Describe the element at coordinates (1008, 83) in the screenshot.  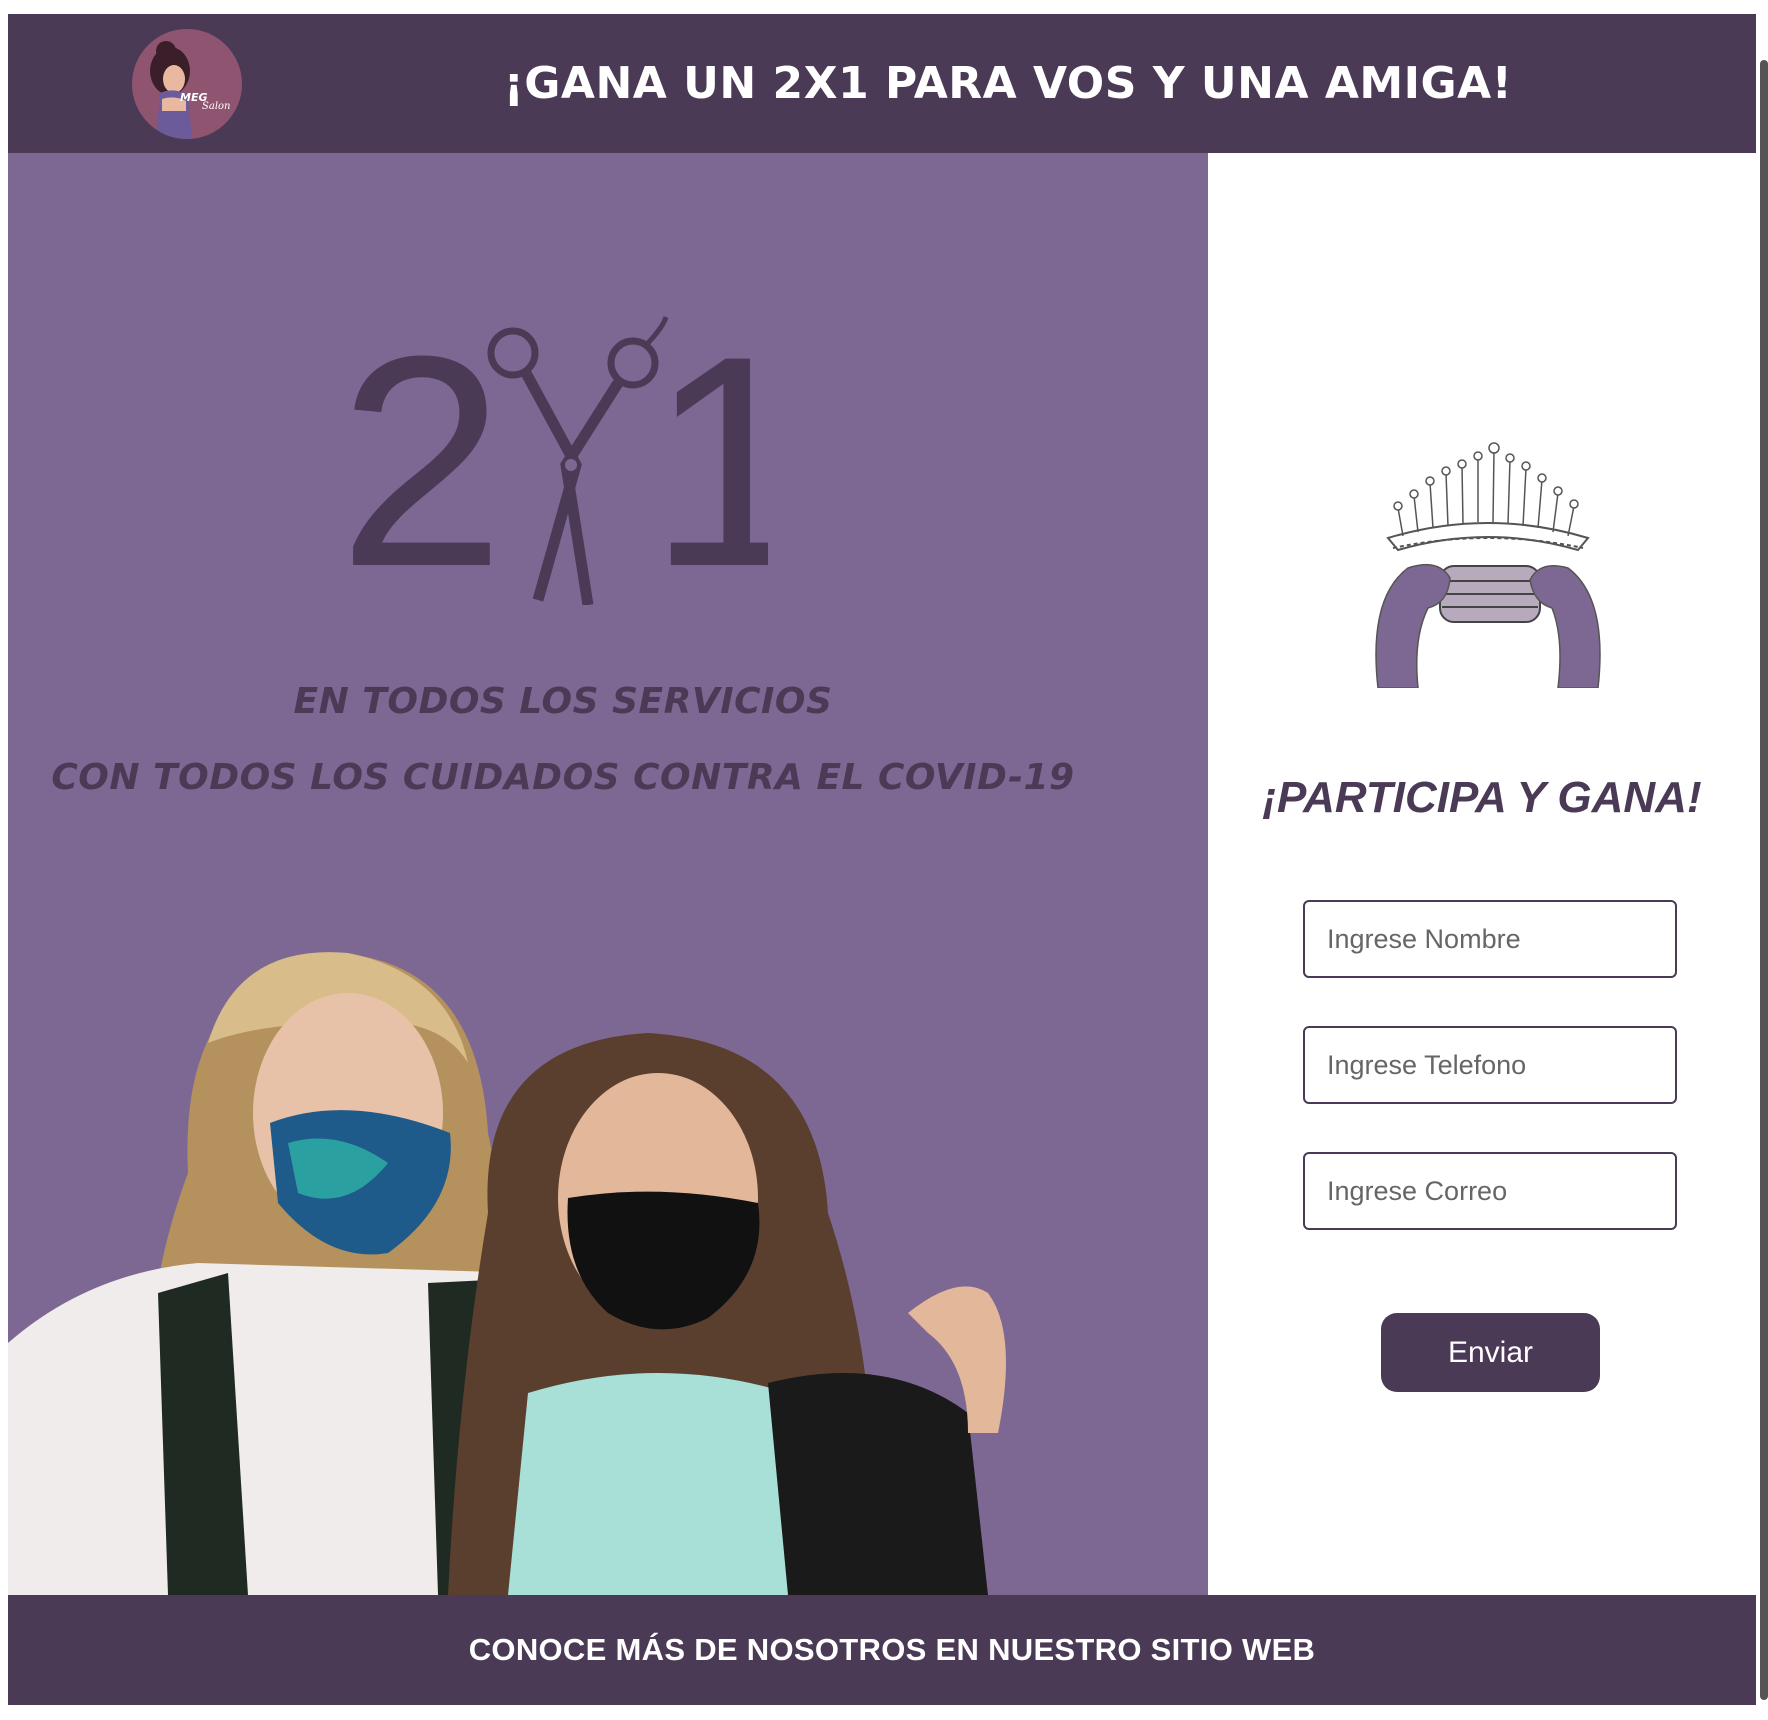
I see `header-title: ¡GANA UN 2X1 PARA VOS Y UNA AMIGA!` at that location.